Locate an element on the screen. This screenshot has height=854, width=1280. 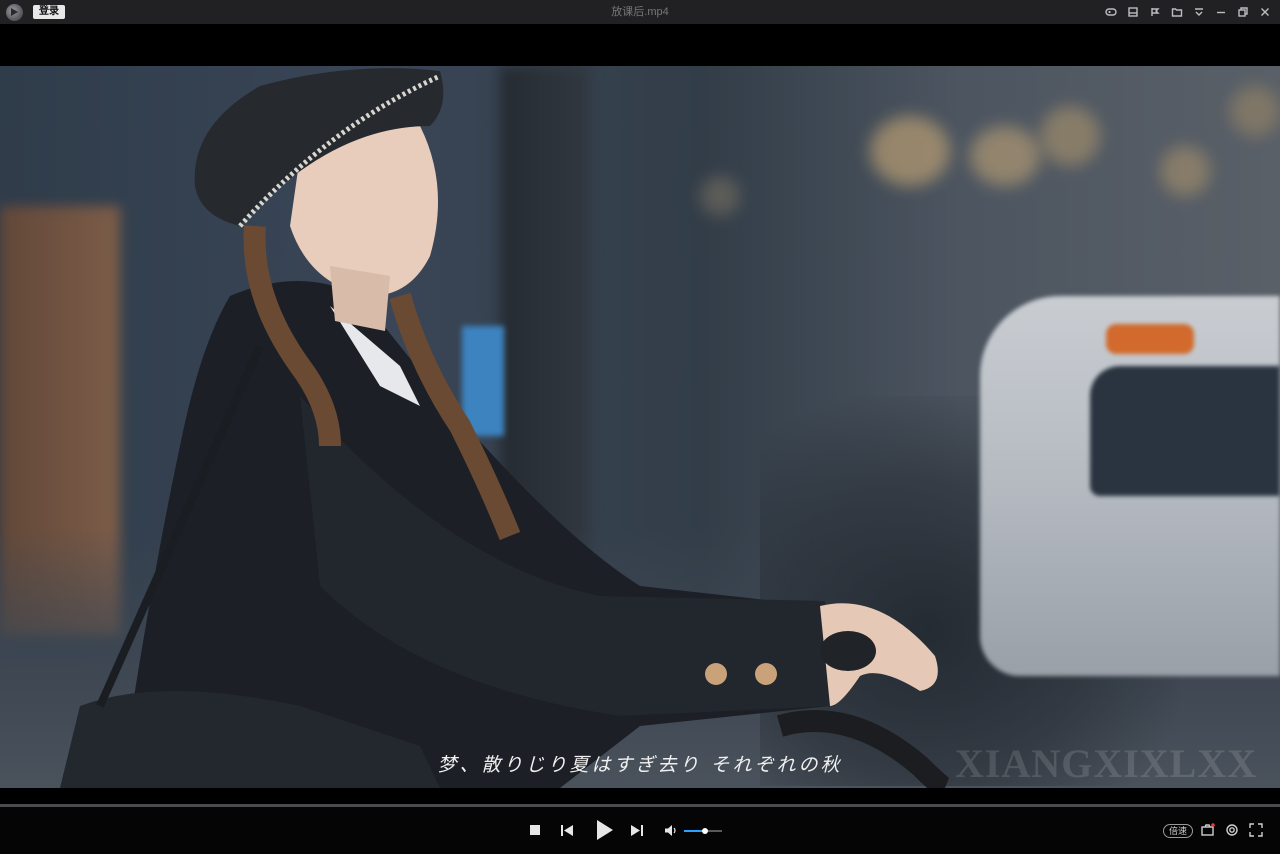
gear-icon is located at coordinates (1232, 830).